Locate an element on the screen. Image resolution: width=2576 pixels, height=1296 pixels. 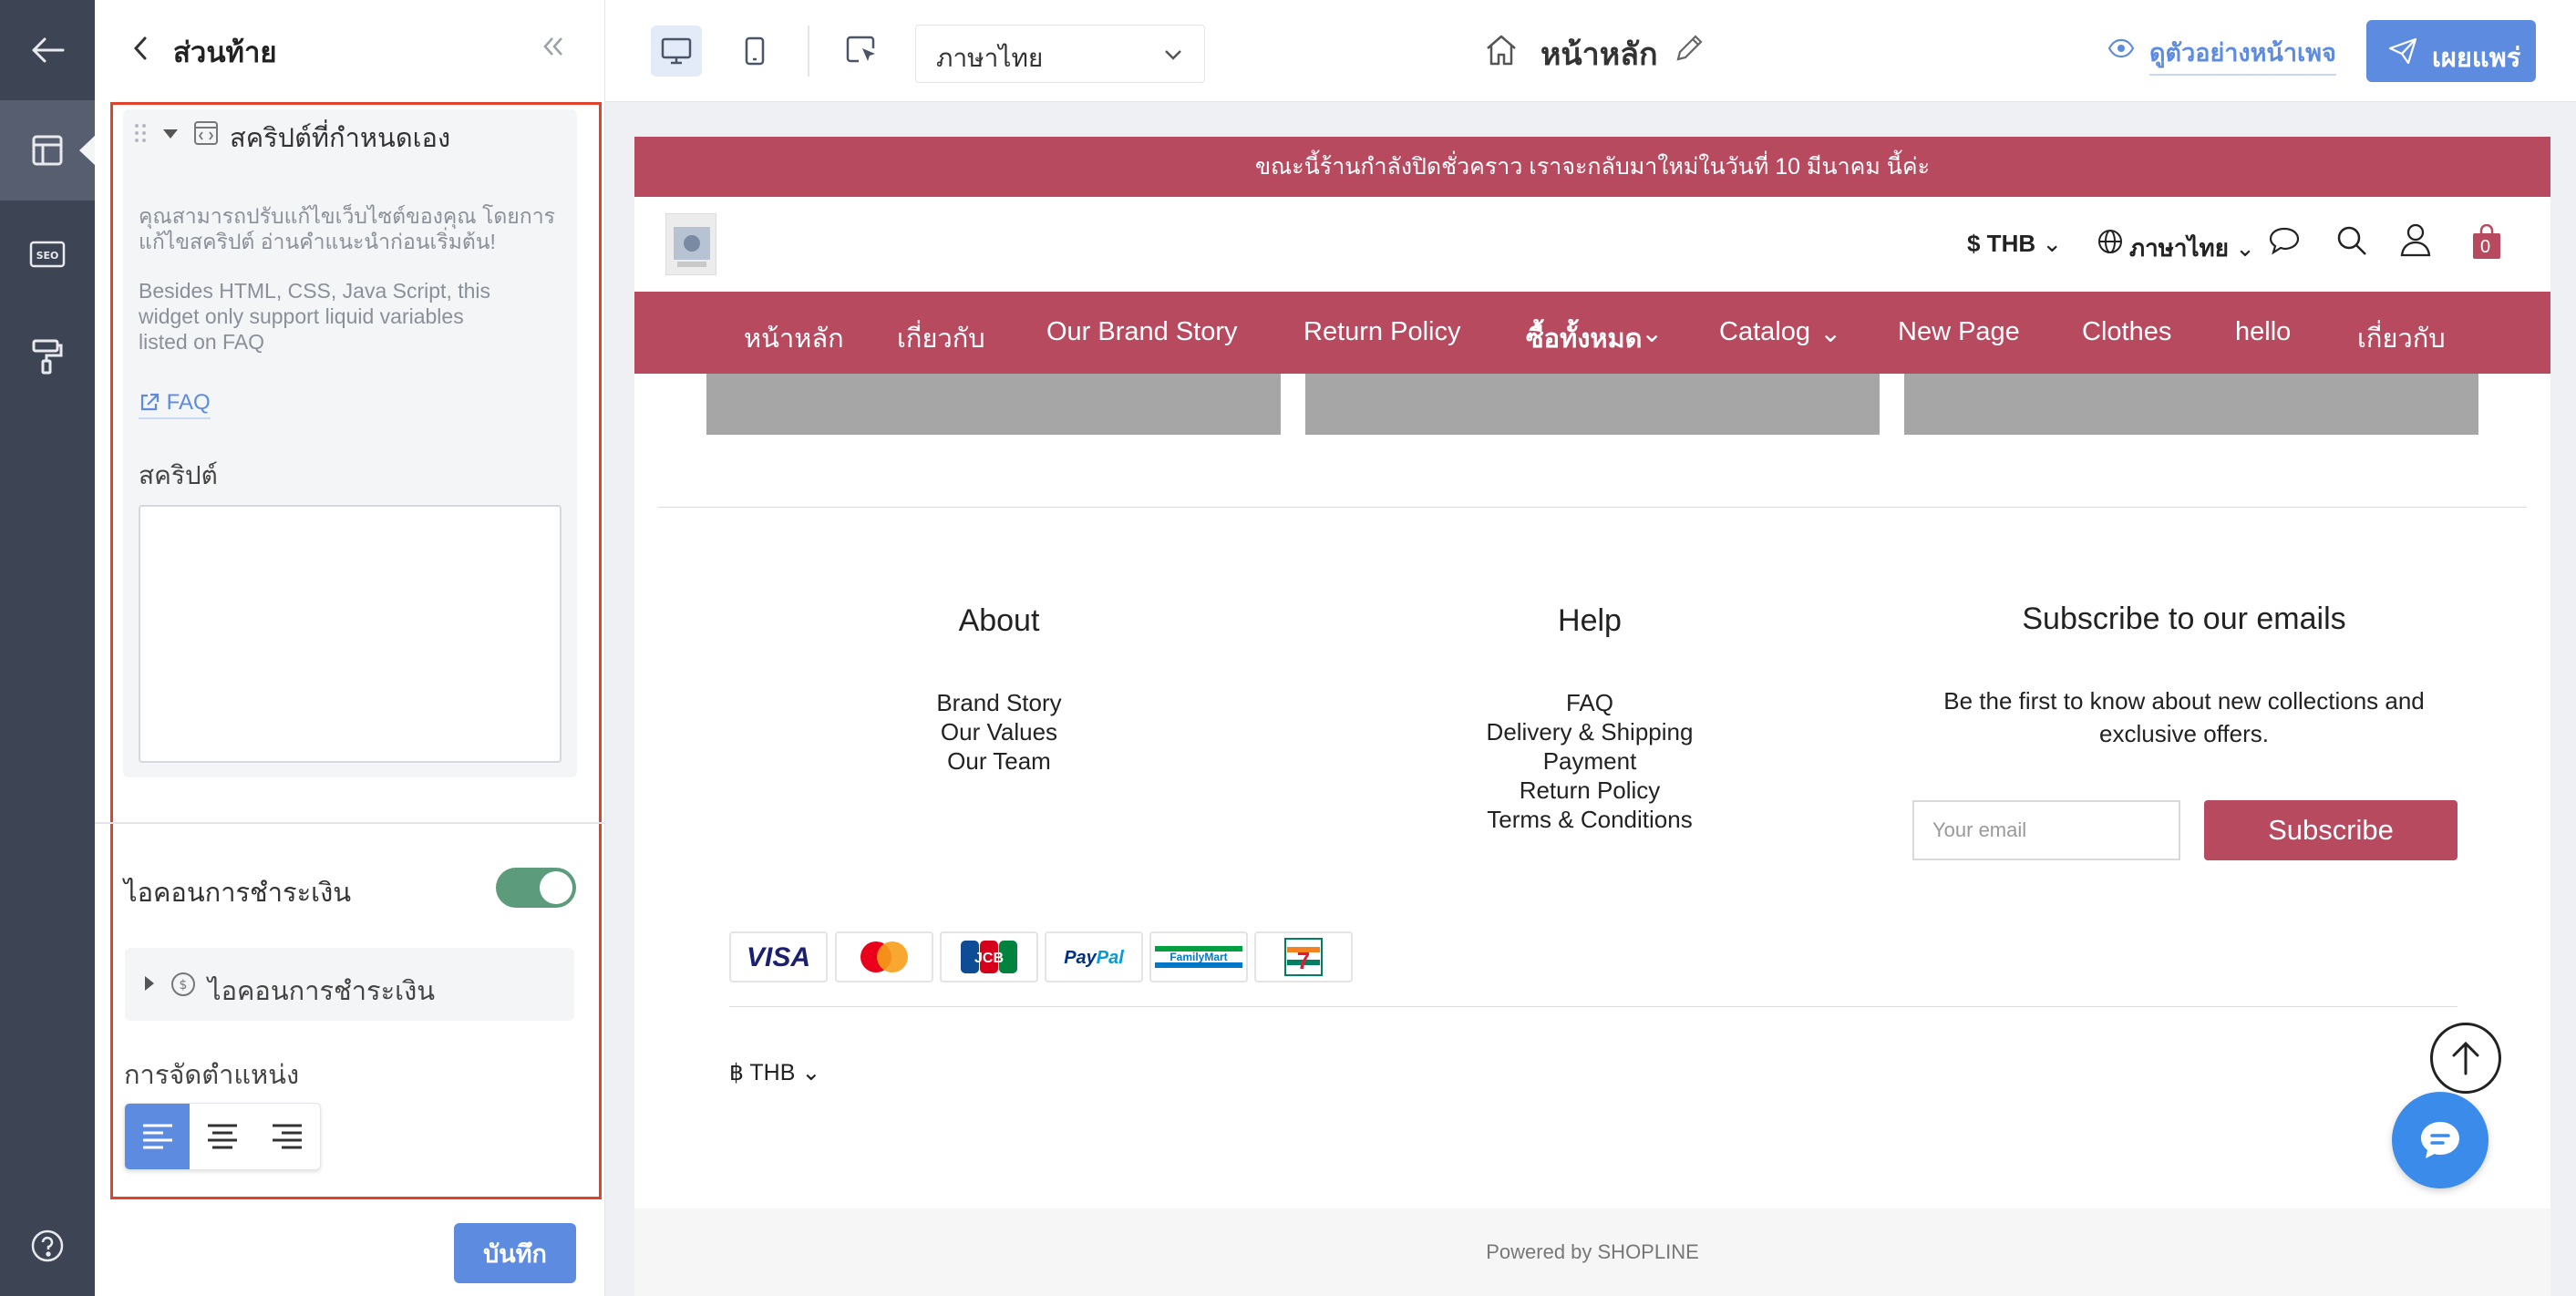
section-divider is located at coordinates (350, 823).